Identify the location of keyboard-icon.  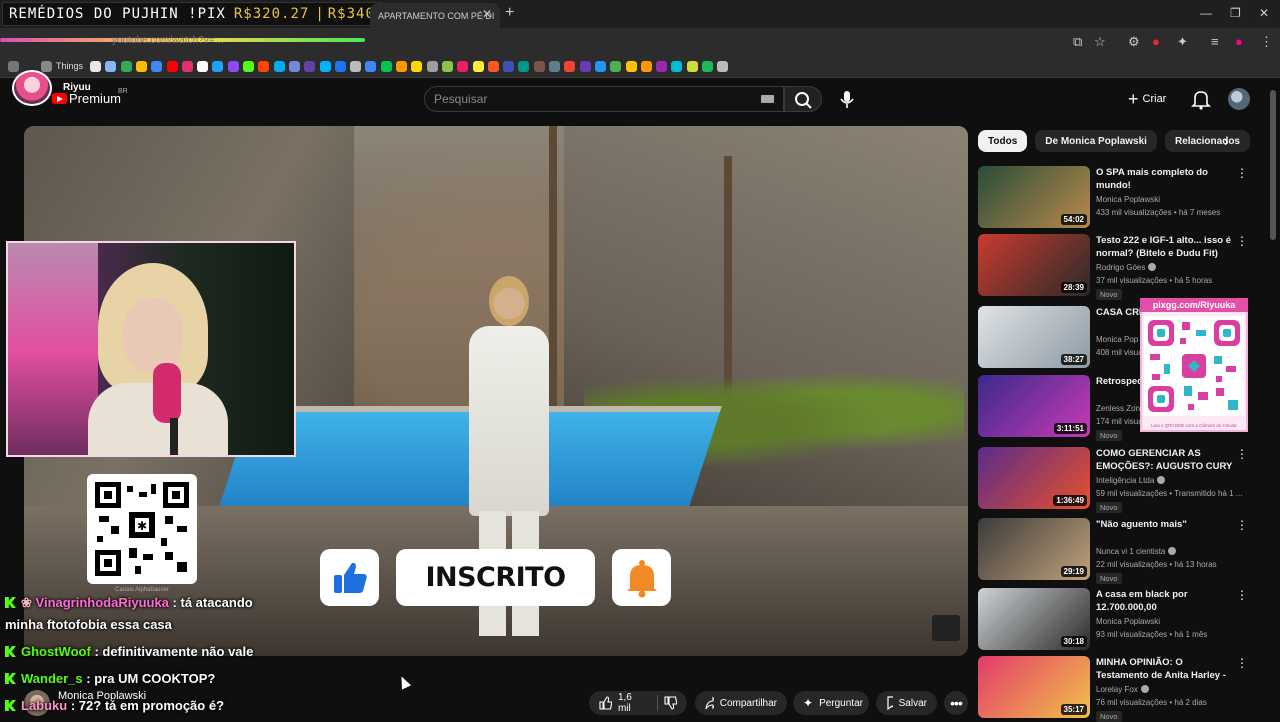
(767, 99).